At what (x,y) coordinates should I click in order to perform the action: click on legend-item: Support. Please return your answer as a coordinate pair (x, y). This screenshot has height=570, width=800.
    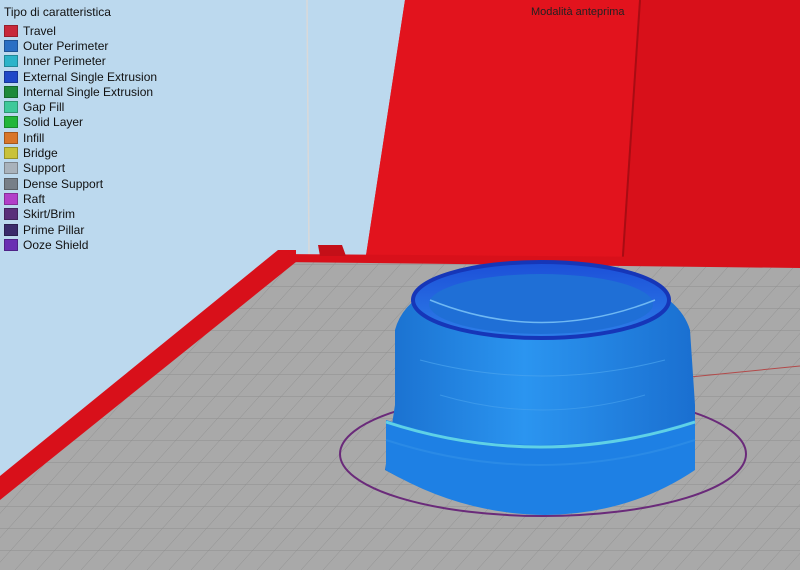
    Looking at the image, I should click on (80, 168).